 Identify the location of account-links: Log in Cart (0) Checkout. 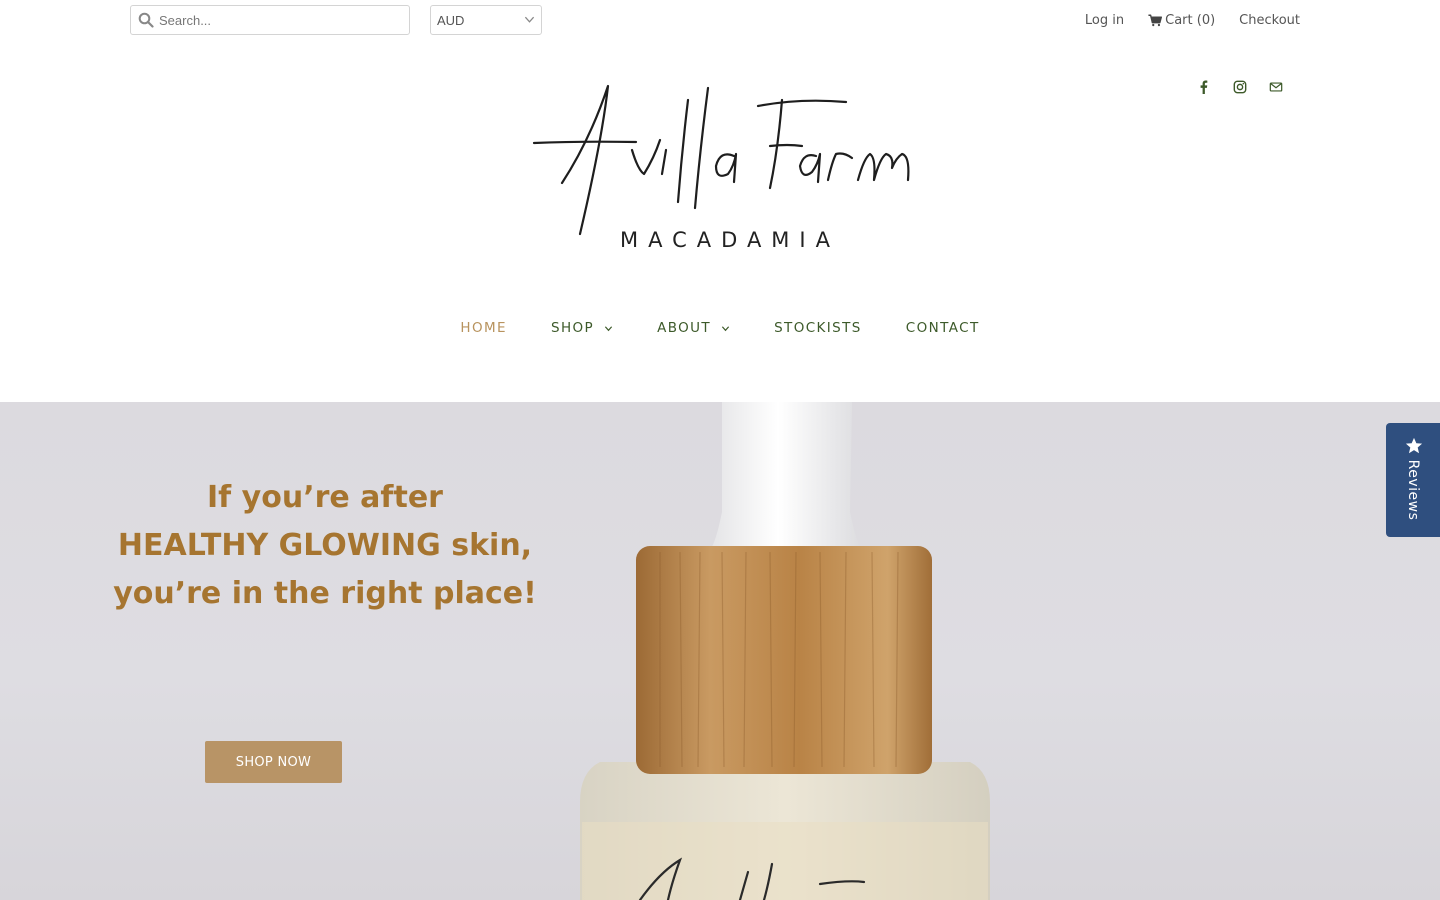
(1192, 20).